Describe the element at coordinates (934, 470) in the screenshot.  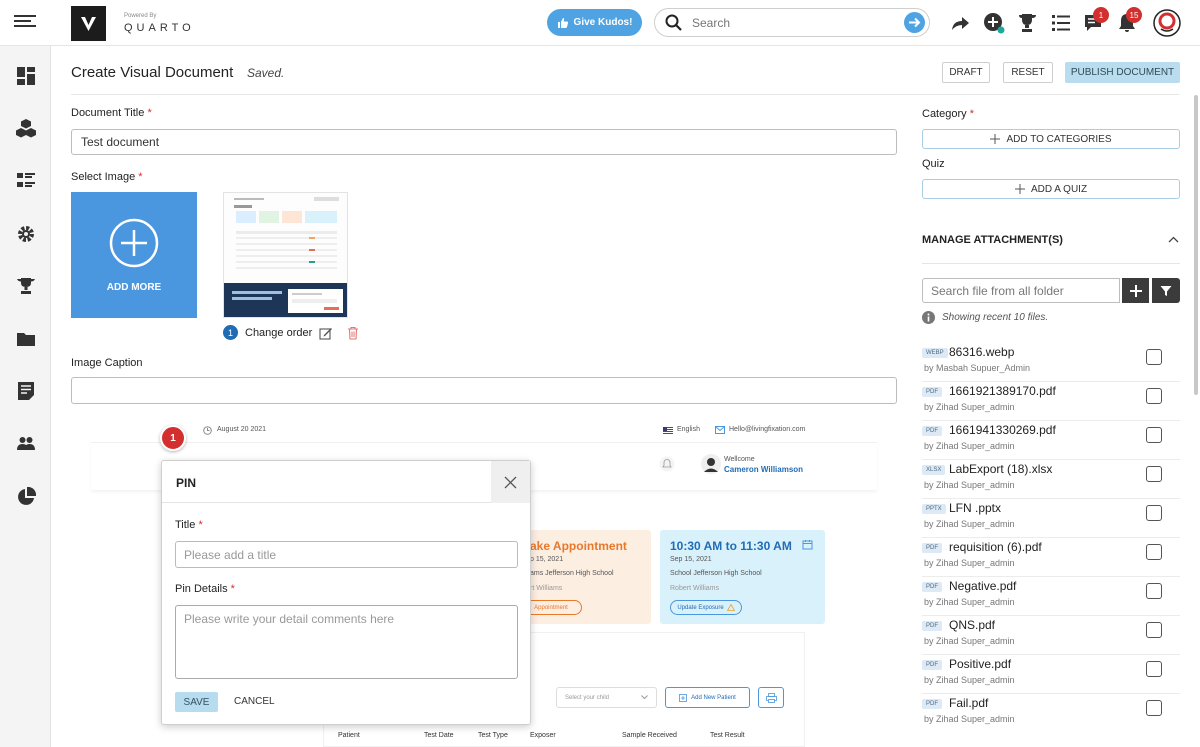
I see `file-type-badge: XLSX` at that location.